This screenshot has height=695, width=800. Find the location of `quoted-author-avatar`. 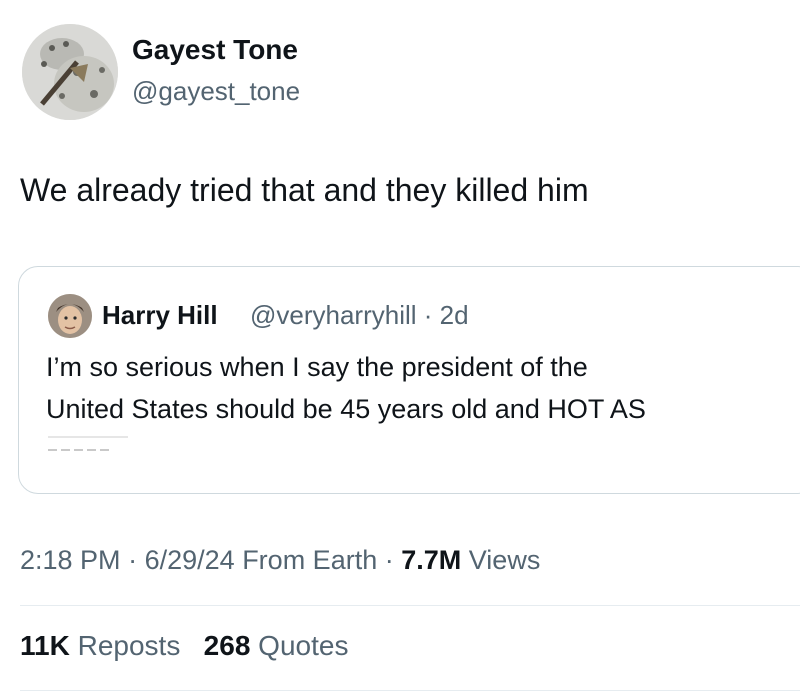

quoted-author-avatar is located at coordinates (70, 316).